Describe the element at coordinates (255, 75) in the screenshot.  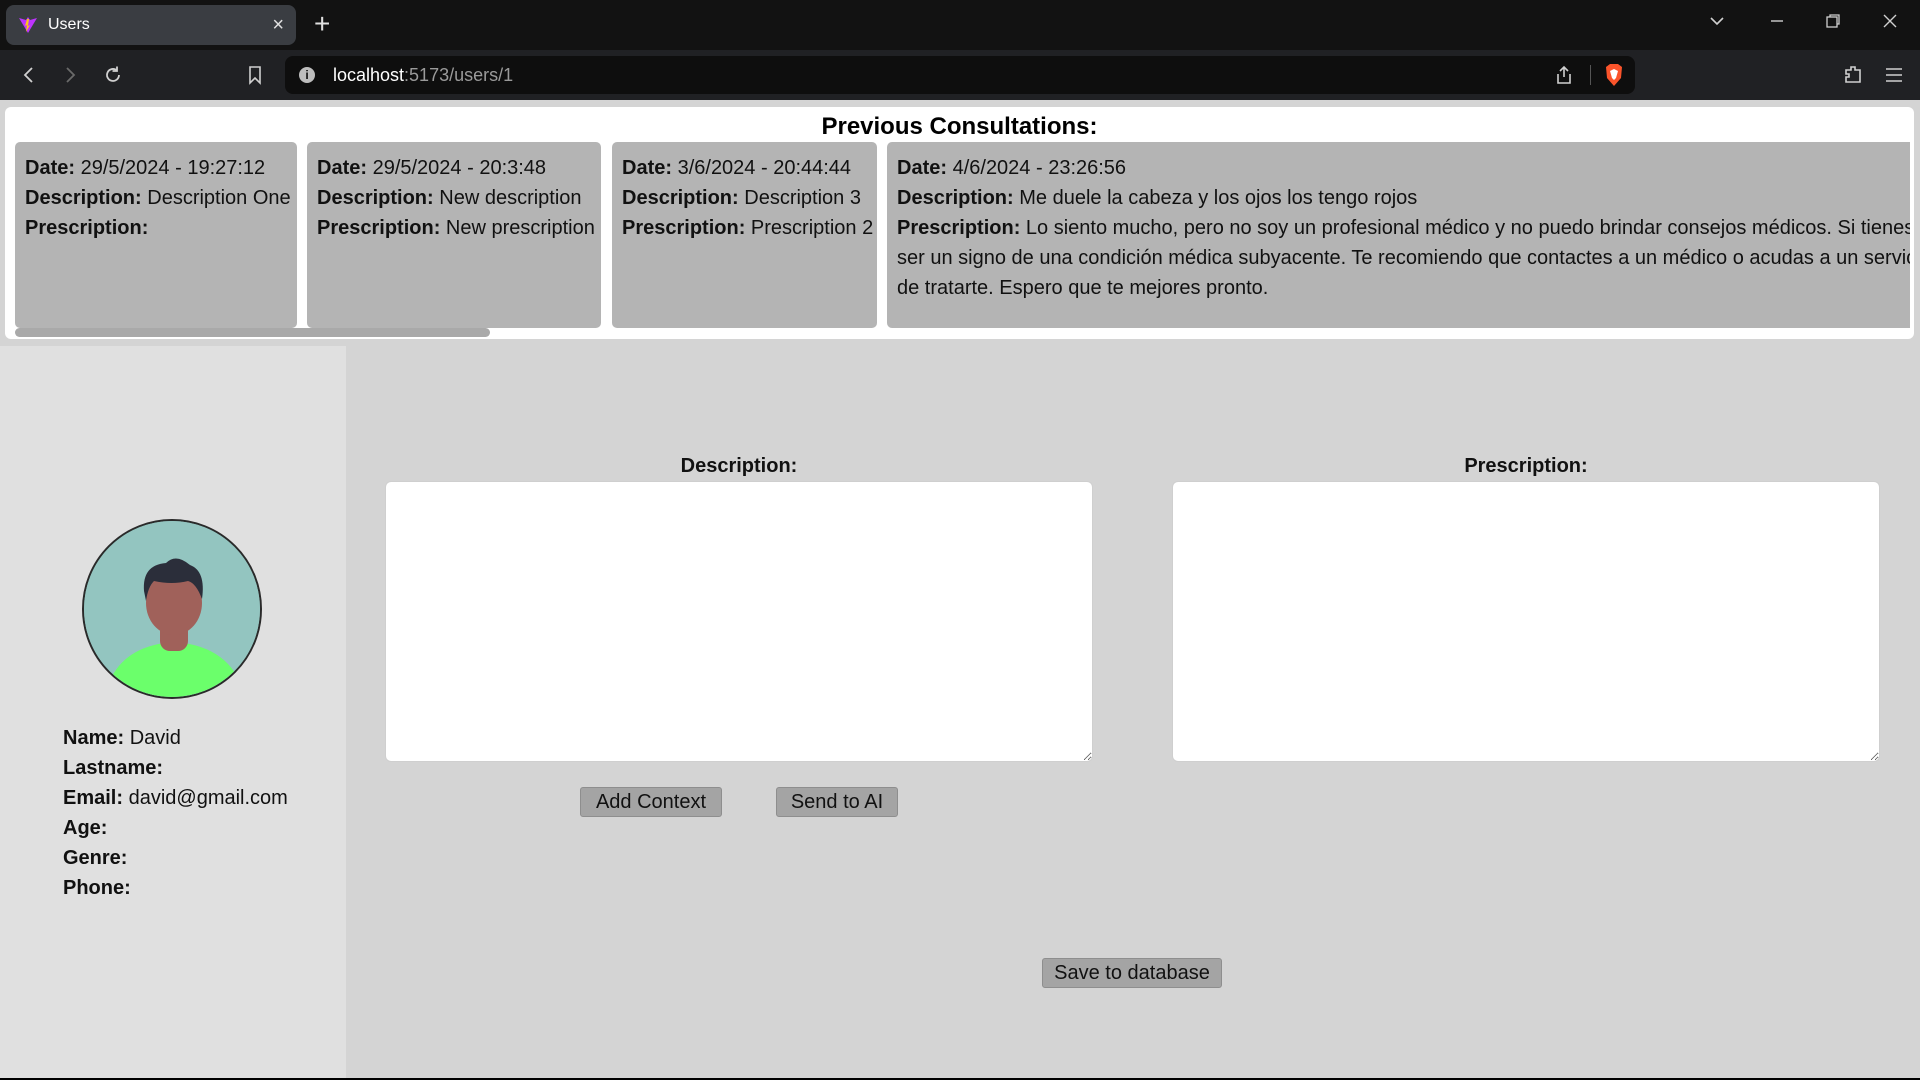
I see `bookmark-icon` at that location.